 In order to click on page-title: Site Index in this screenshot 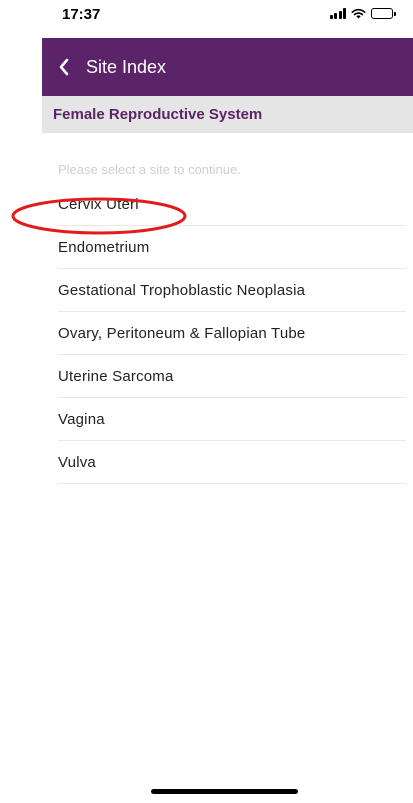, I will do `click(126, 66)`.